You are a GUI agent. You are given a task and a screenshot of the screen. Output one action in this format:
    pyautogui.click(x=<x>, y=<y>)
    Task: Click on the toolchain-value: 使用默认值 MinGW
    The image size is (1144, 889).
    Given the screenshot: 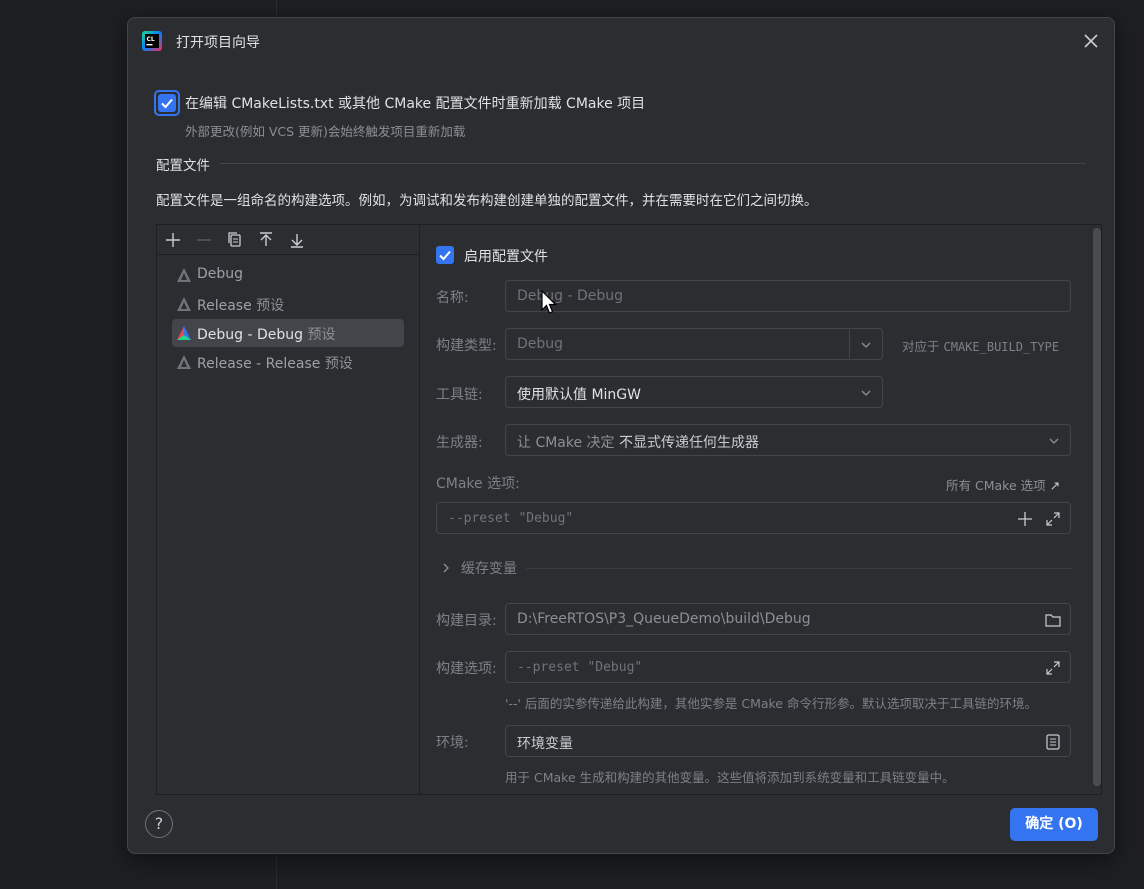 What is the action you would take?
    pyautogui.click(x=579, y=394)
    